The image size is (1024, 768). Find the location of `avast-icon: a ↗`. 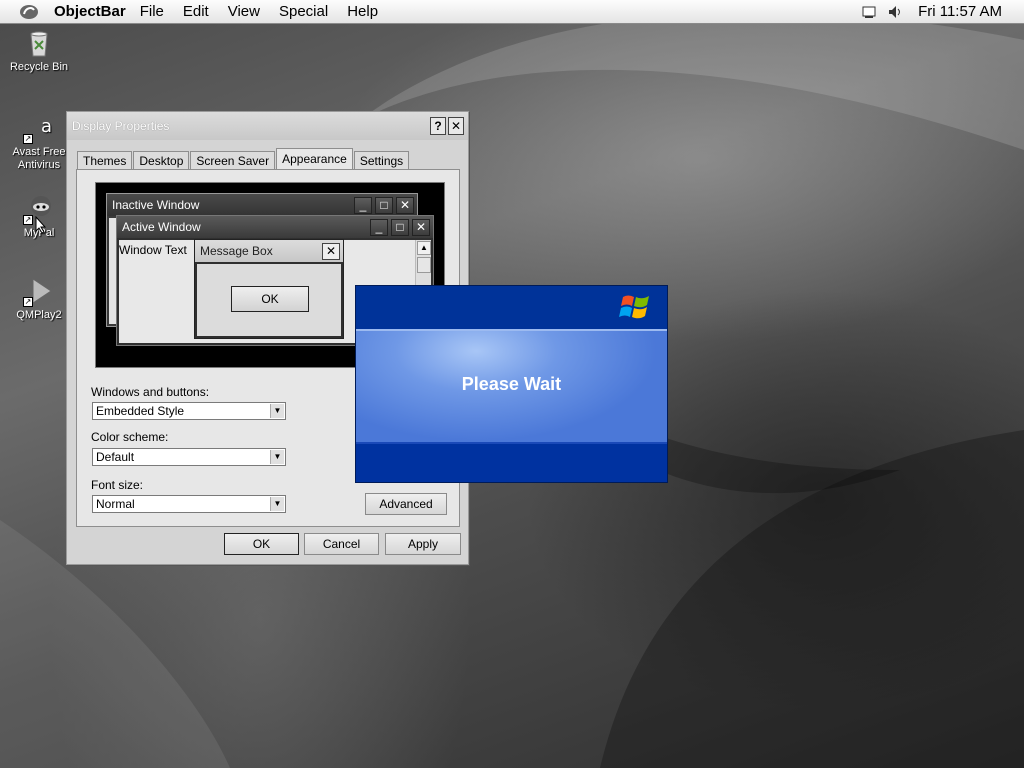

avast-icon: a ↗ is located at coordinates (39, 128).